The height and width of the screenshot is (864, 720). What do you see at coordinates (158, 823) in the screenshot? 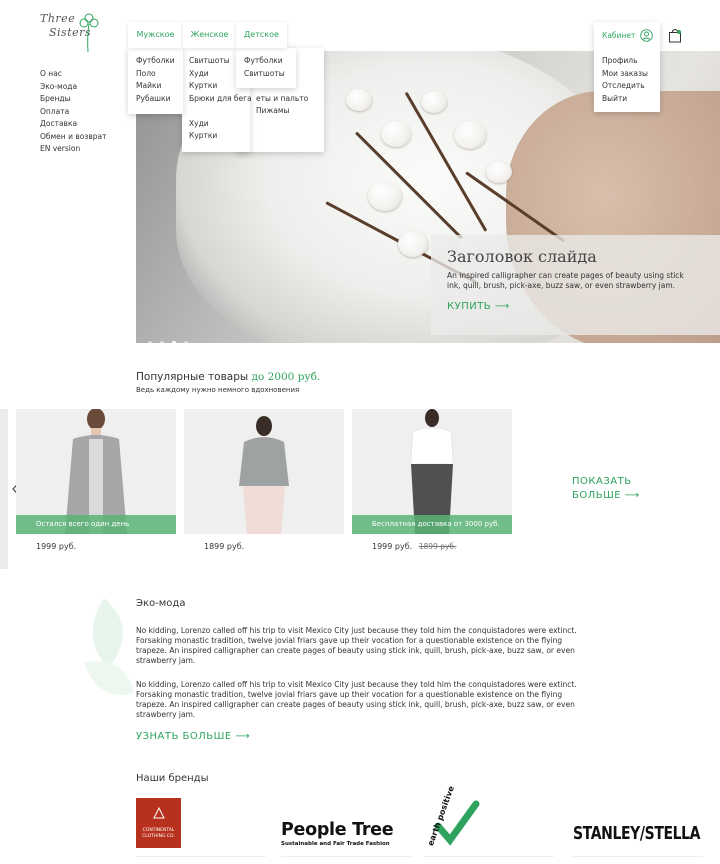
I see `brand-continental-logo: CONTINENTAL CLOTHING CO.` at bounding box center [158, 823].